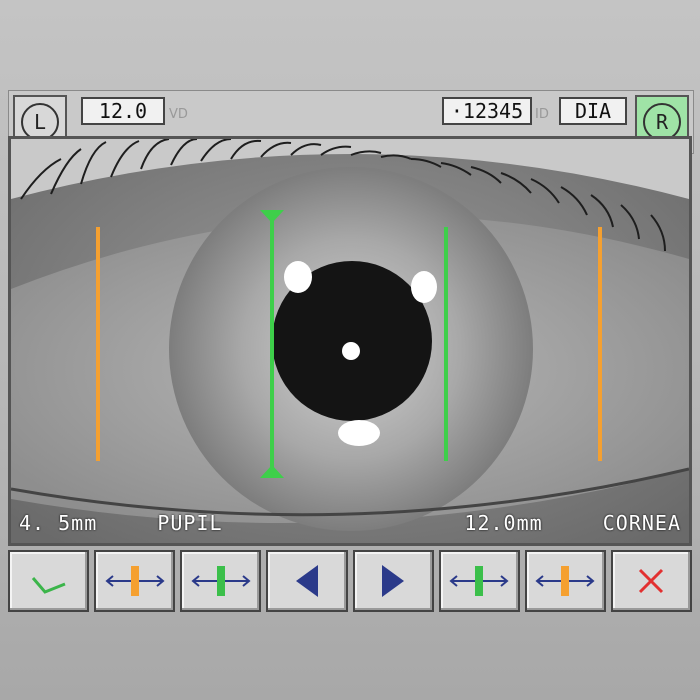  What do you see at coordinates (593, 111) in the screenshot?
I see `dia-mode-button: DIA` at bounding box center [593, 111].